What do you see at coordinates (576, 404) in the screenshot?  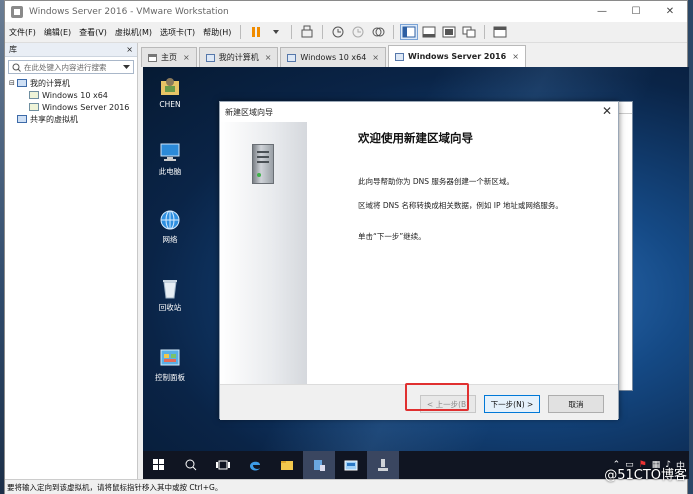 I see `cancel-button: 取消` at bounding box center [576, 404].